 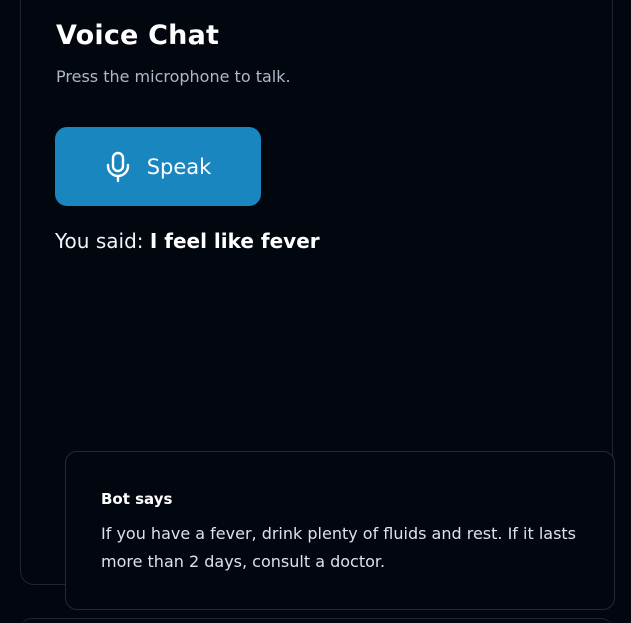 What do you see at coordinates (234, 241) in the screenshot?
I see `transcript-text: I feel like fever` at bounding box center [234, 241].